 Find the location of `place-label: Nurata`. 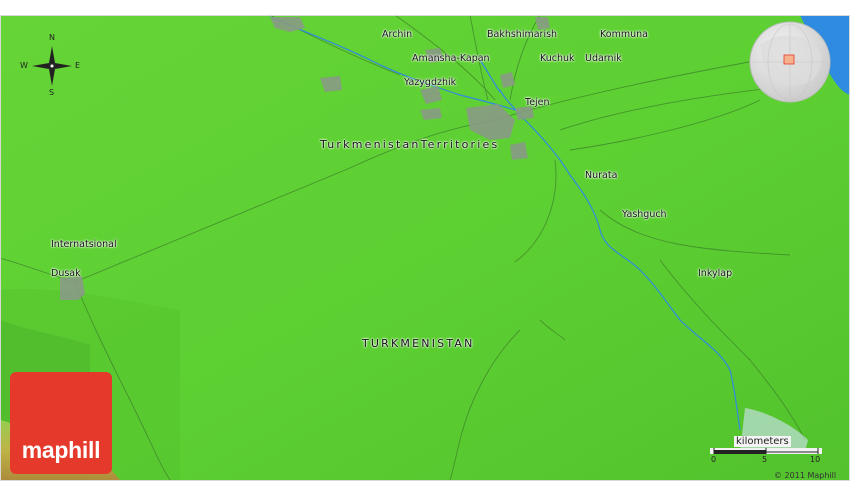

place-label: Nurata is located at coordinates (601, 175).